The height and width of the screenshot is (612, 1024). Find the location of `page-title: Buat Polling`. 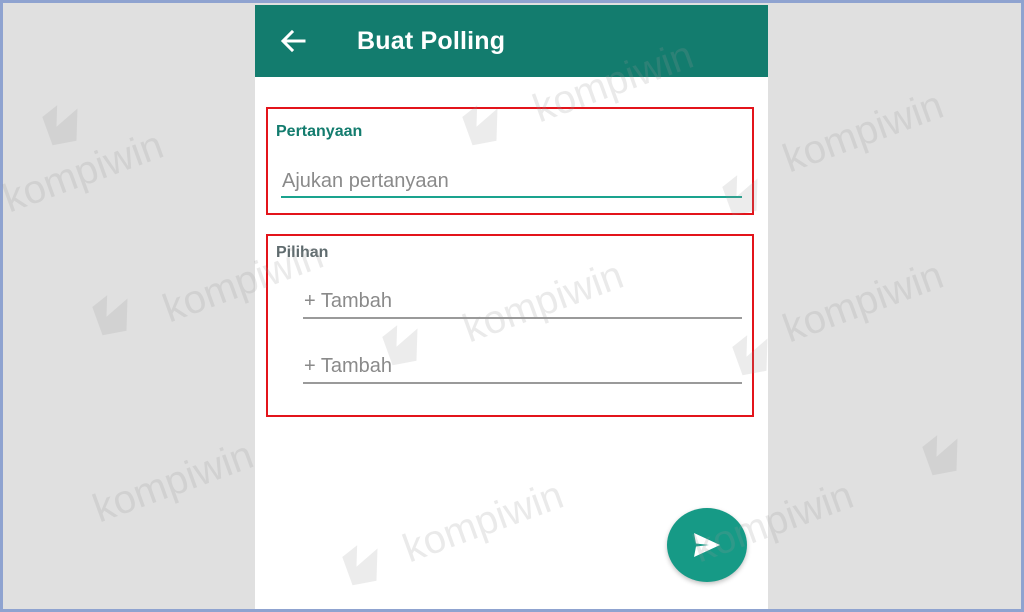

page-title: Buat Polling is located at coordinates (431, 41).